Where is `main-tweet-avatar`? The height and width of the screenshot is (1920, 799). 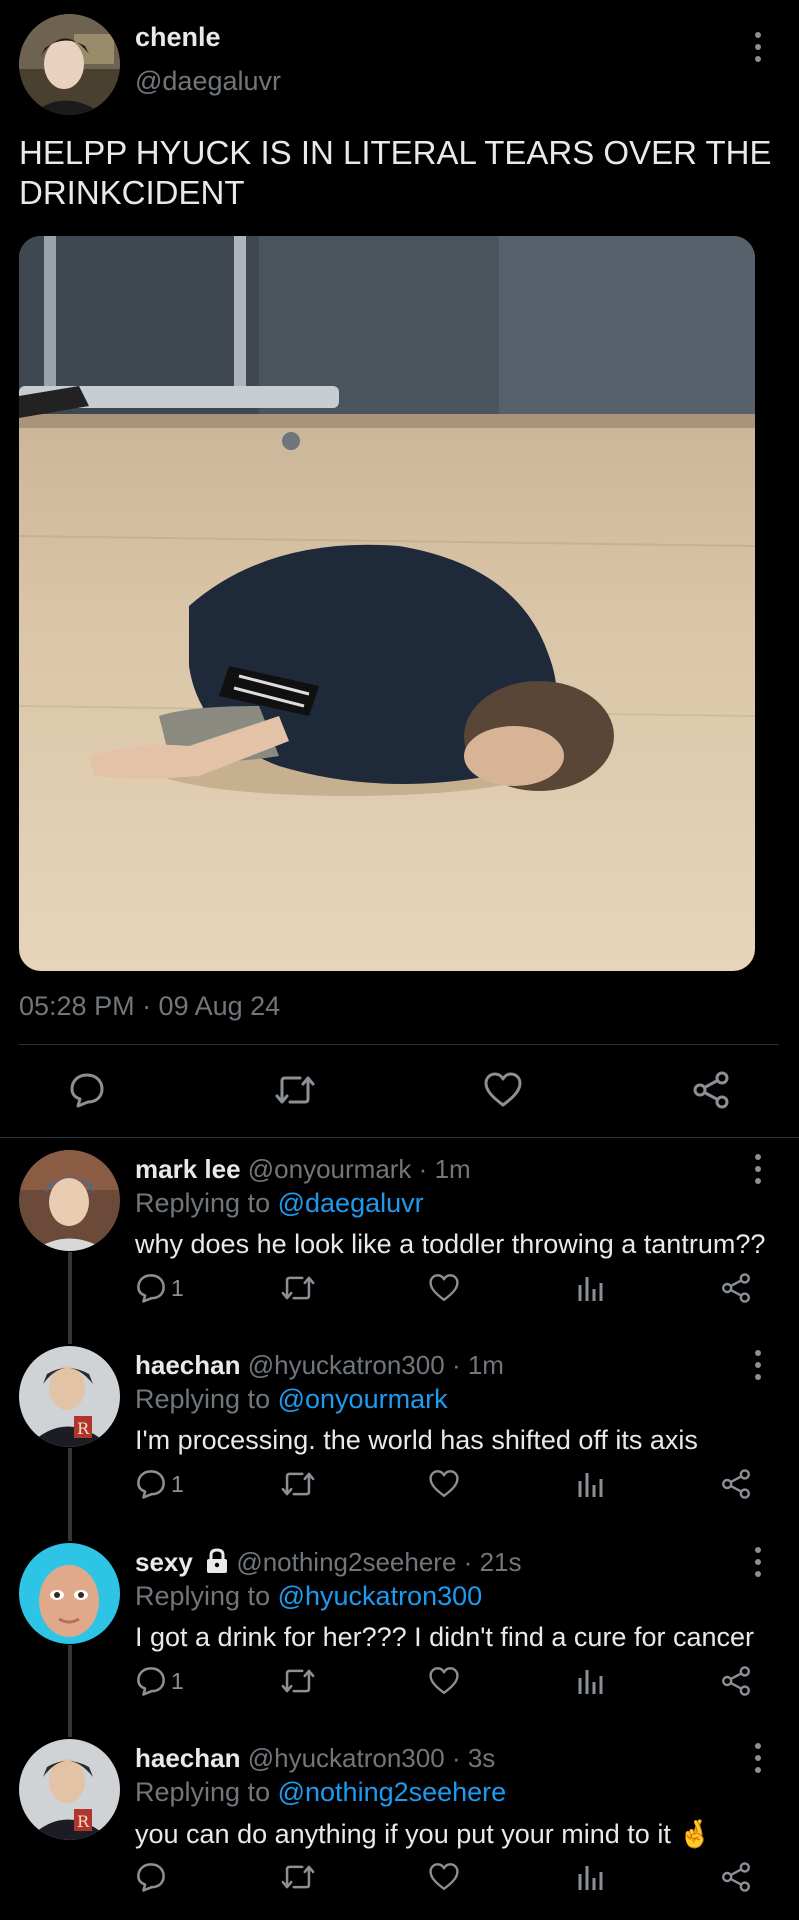 main-tweet-avatar is located at coordinates (69, 64).